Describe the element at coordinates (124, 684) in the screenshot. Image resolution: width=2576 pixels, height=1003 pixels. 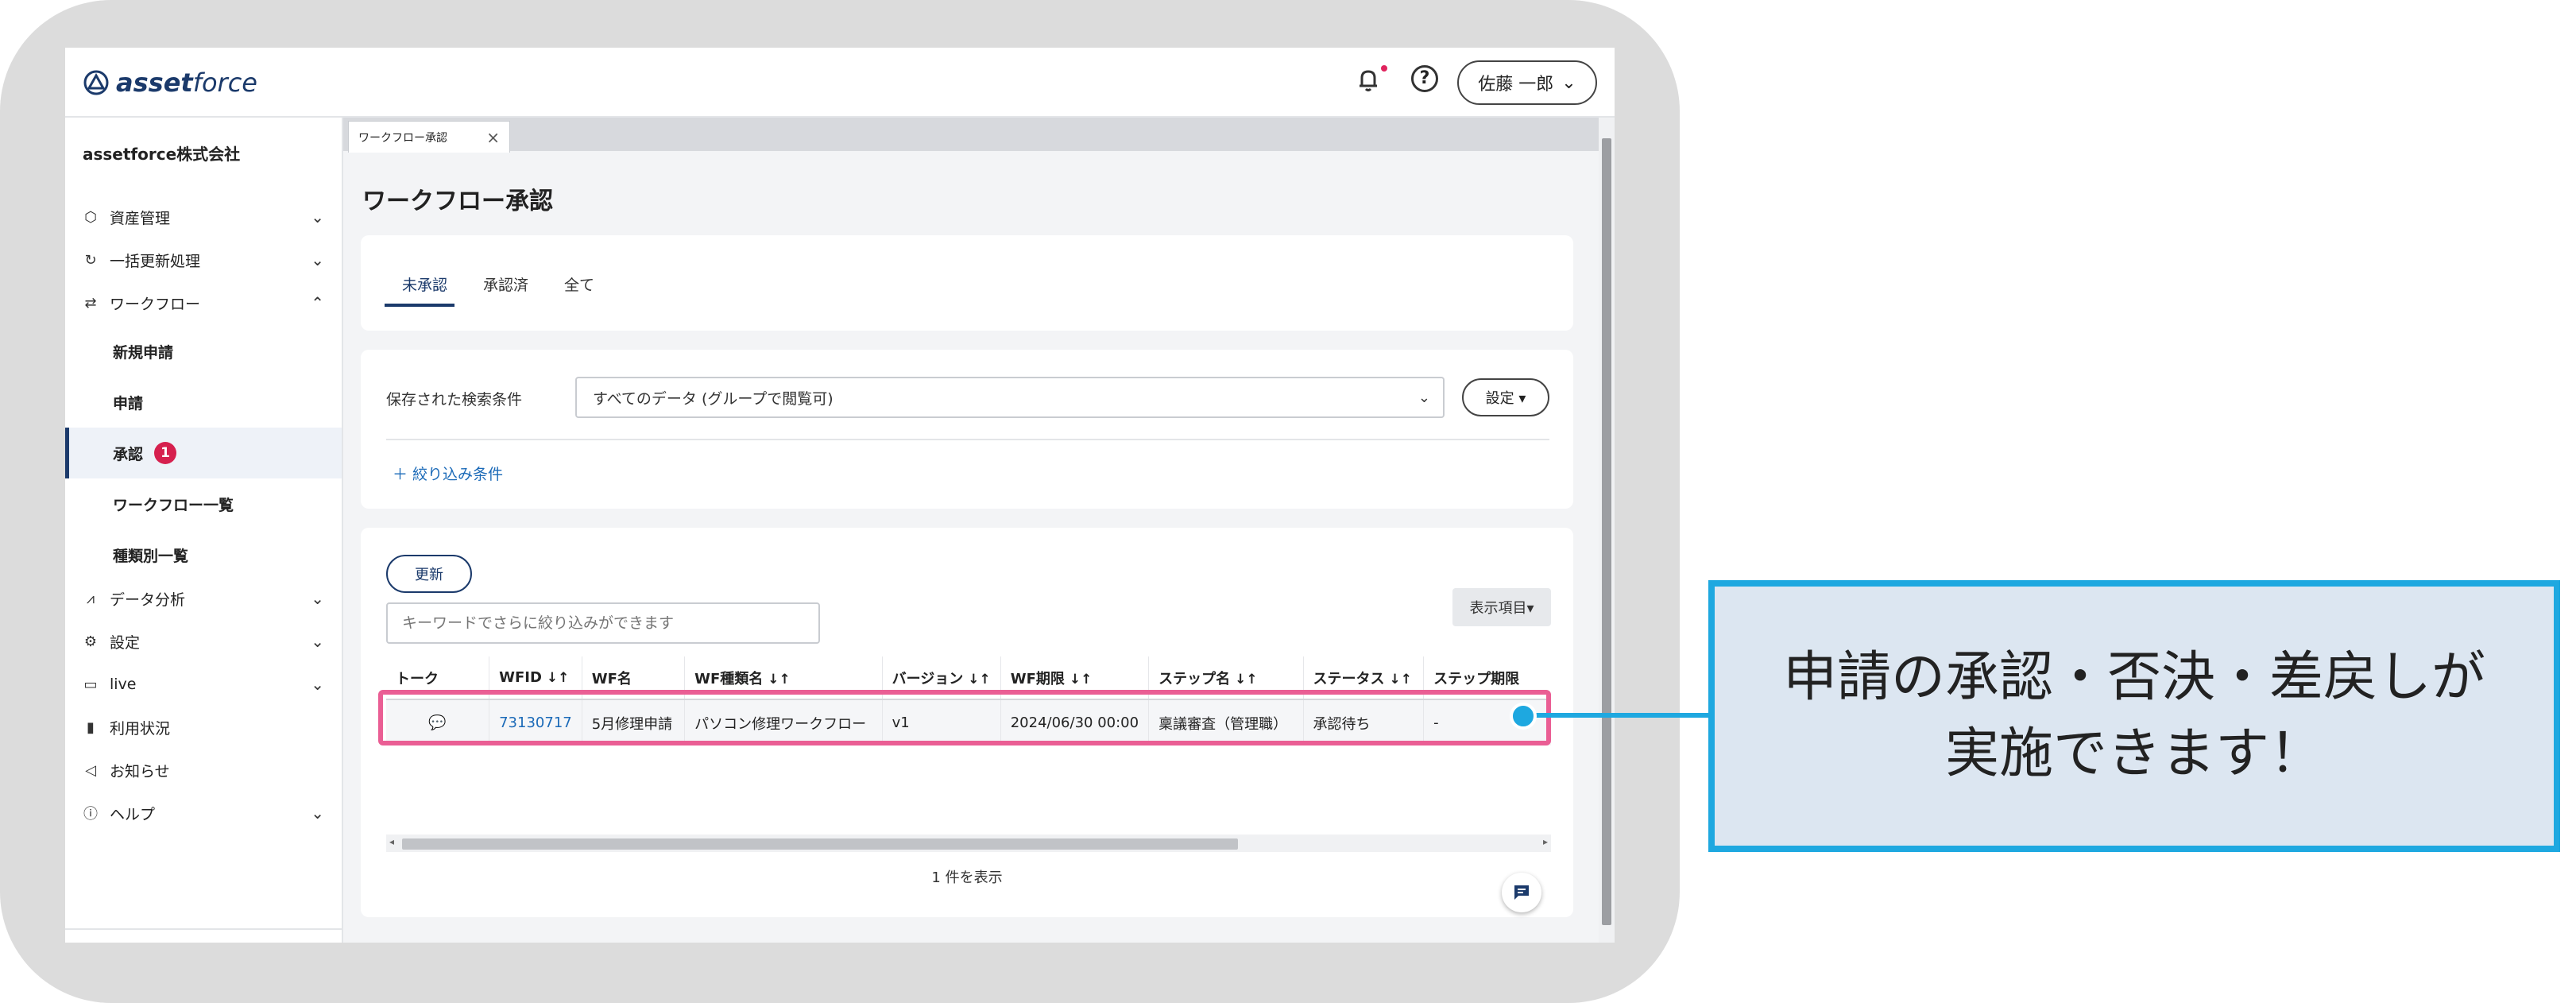
I see `sidebar-item-label: live` at that location.